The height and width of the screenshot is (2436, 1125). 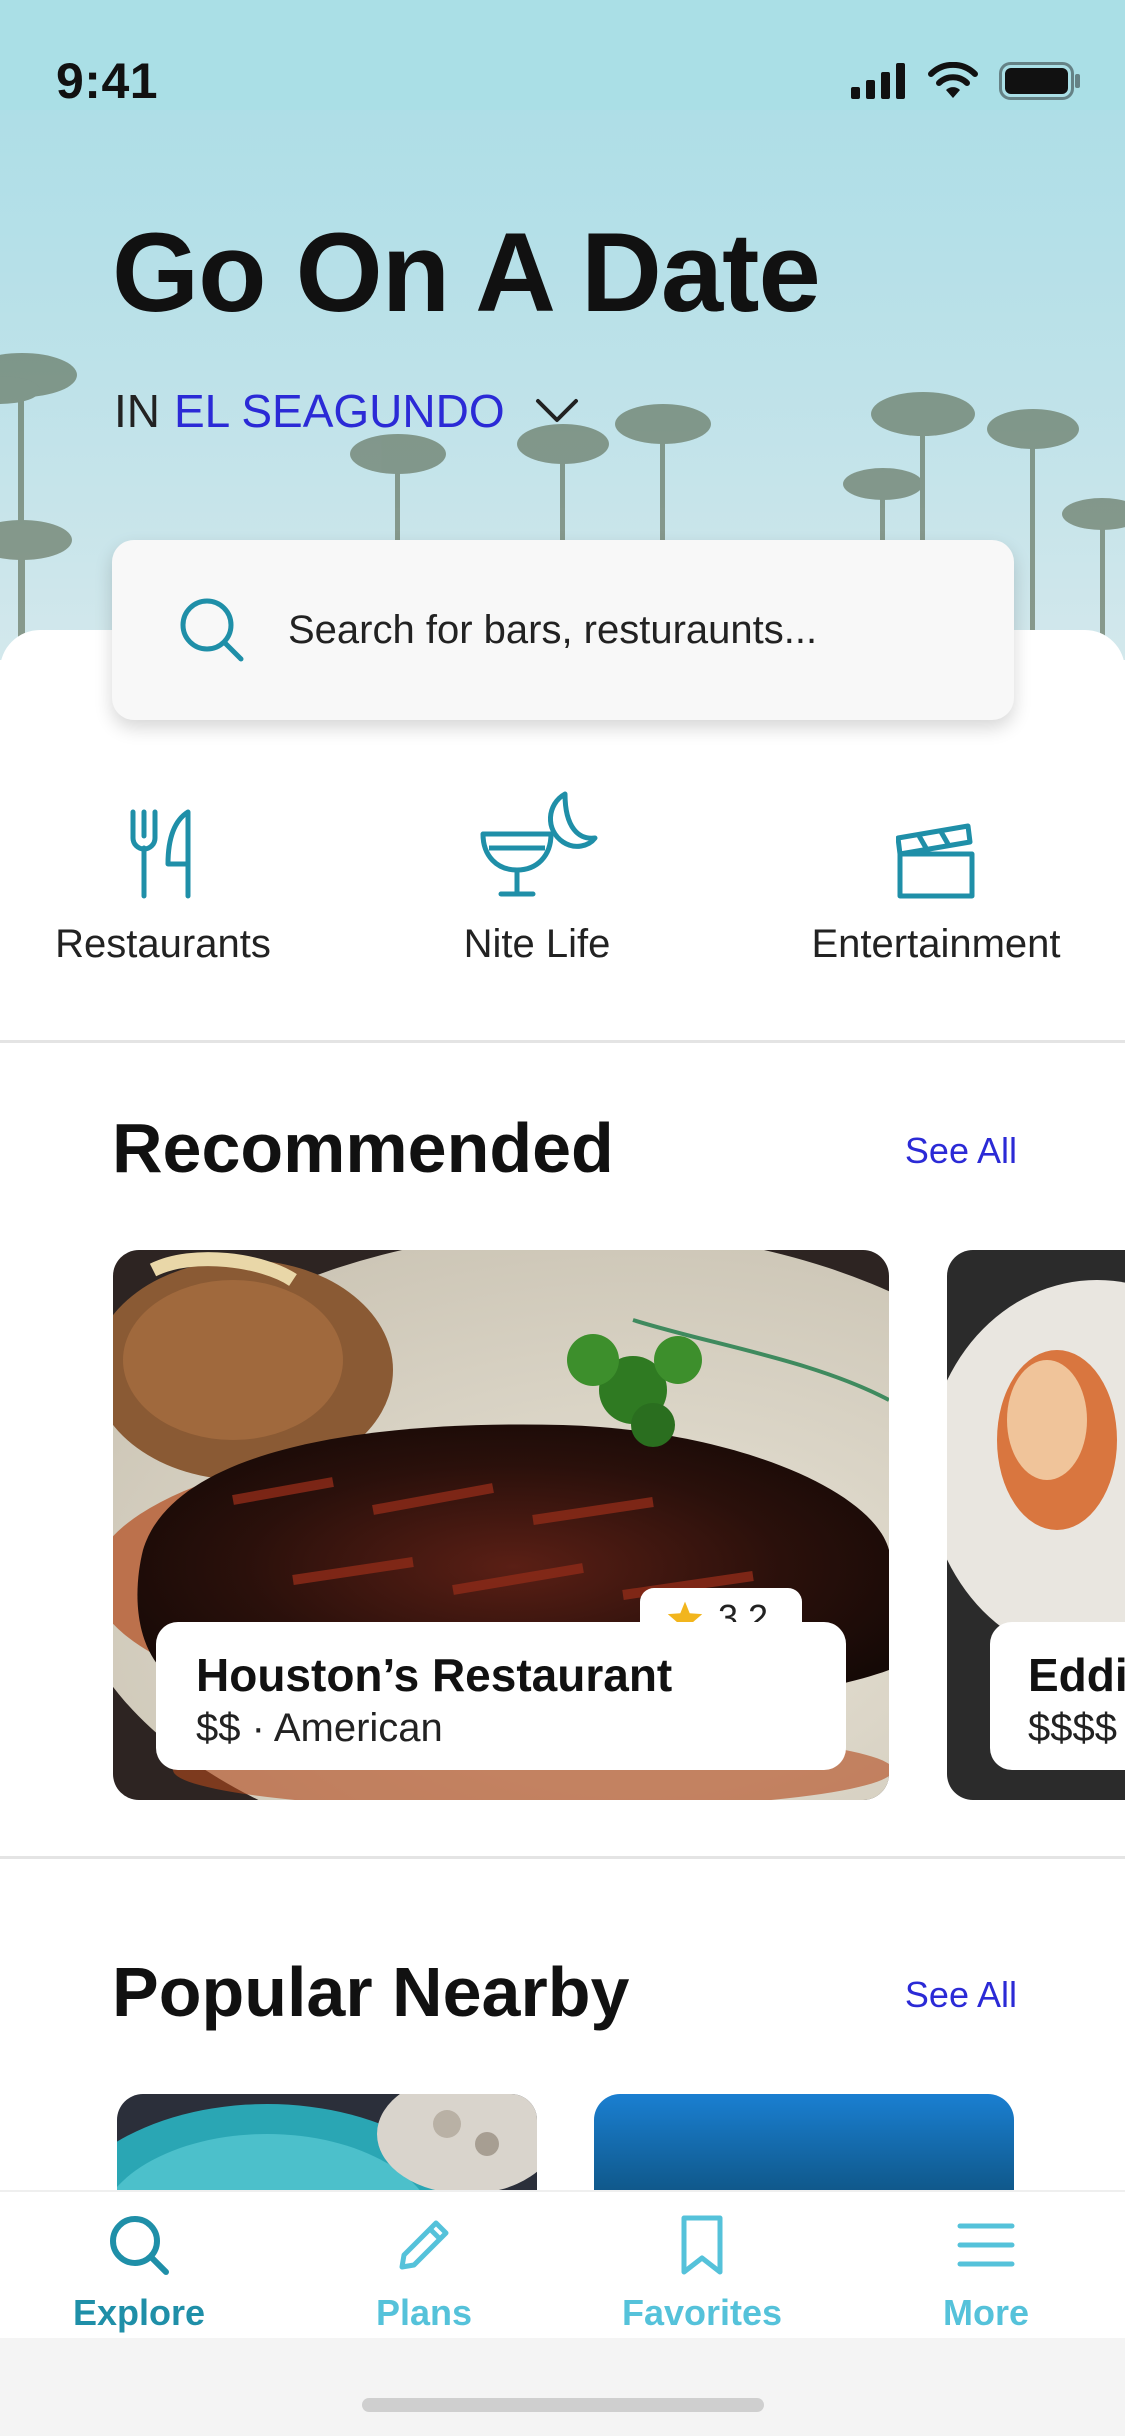 I want to click on restaurant-meta: $$$$, so click(x=1072, y=1728).